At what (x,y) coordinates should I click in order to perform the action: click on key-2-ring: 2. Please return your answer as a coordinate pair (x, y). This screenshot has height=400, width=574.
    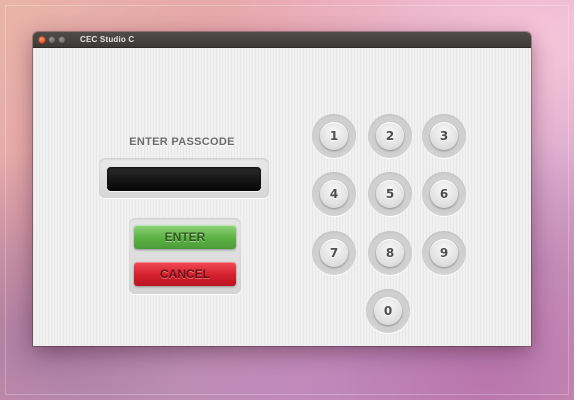
    Looking at the image, I should click on (390, 136).